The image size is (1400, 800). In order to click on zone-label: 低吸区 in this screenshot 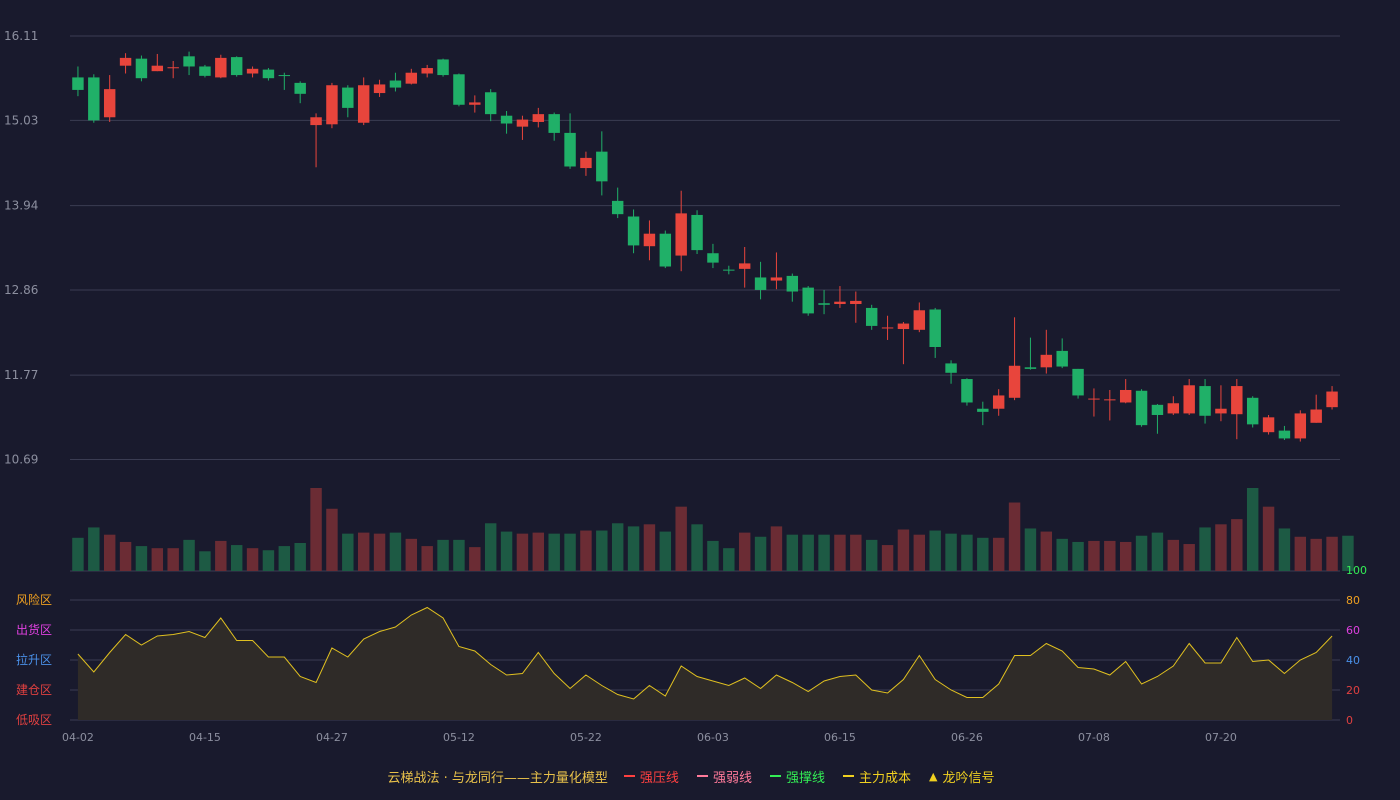, I will do `click(34, 720)`.